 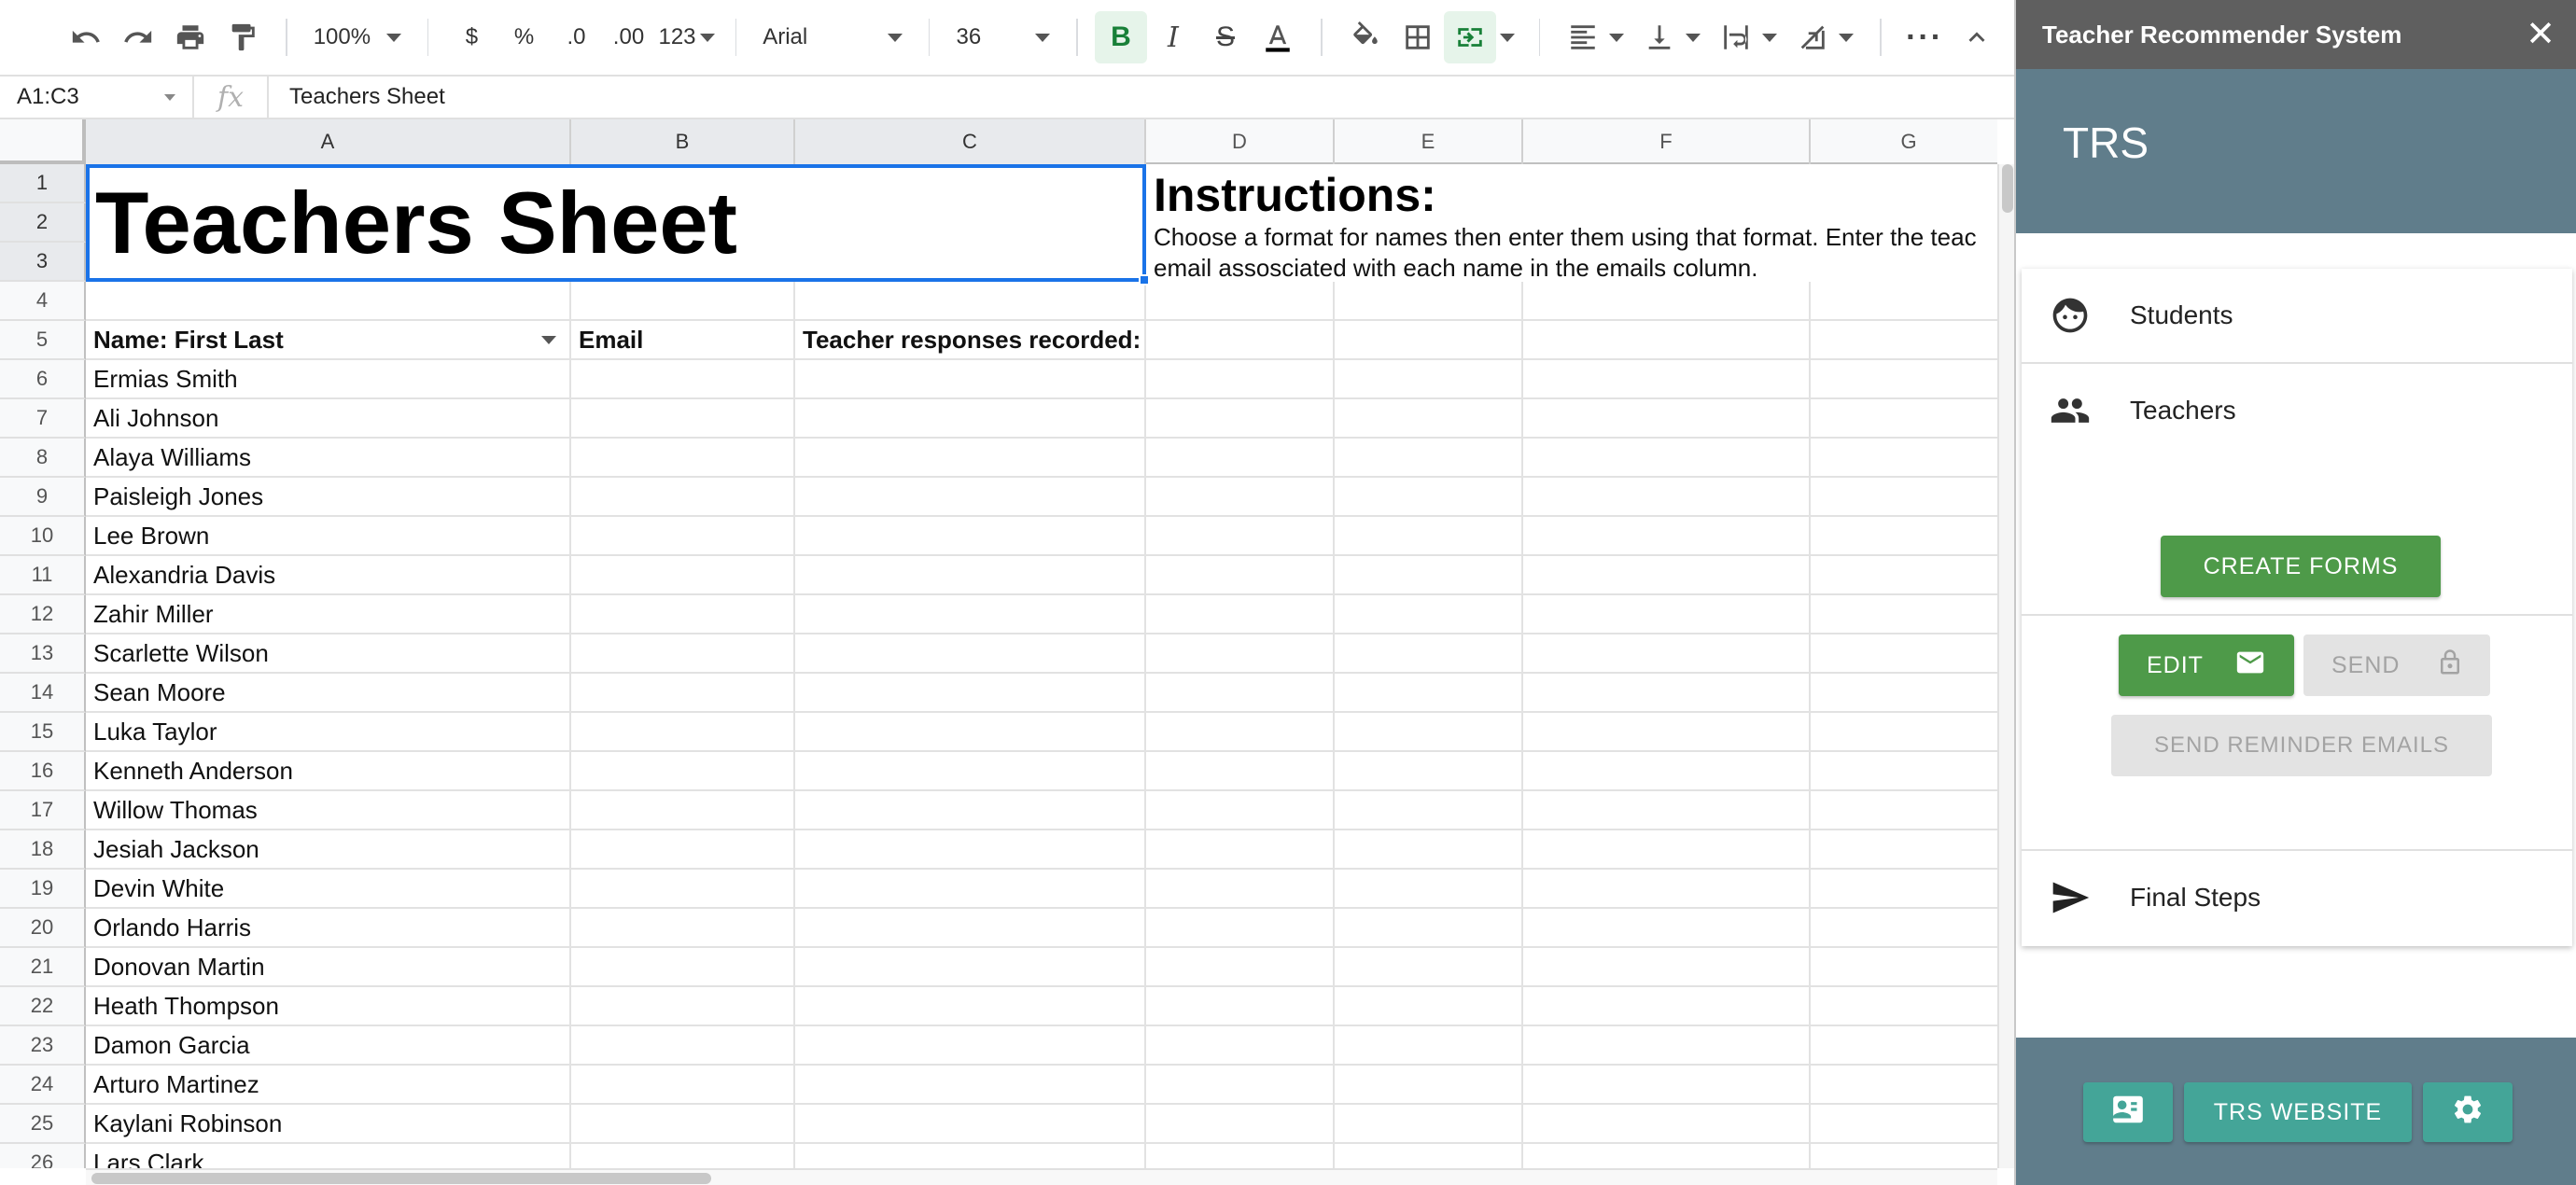 I want to click on cell-c10, so click(x=970, y=536).